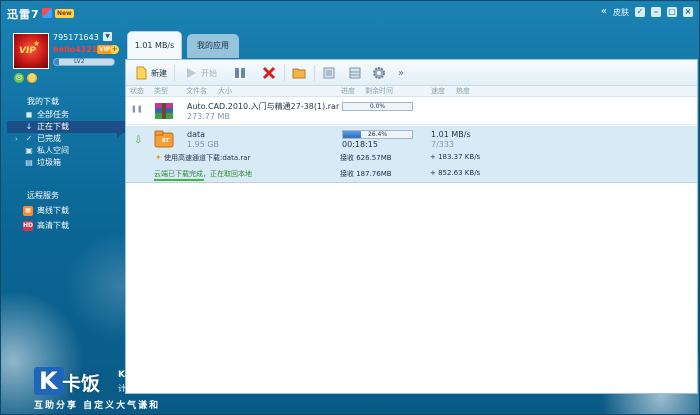 The height and width of the screenshot is (415, 700). I want to click on open-folder-button, so click(299, 73).